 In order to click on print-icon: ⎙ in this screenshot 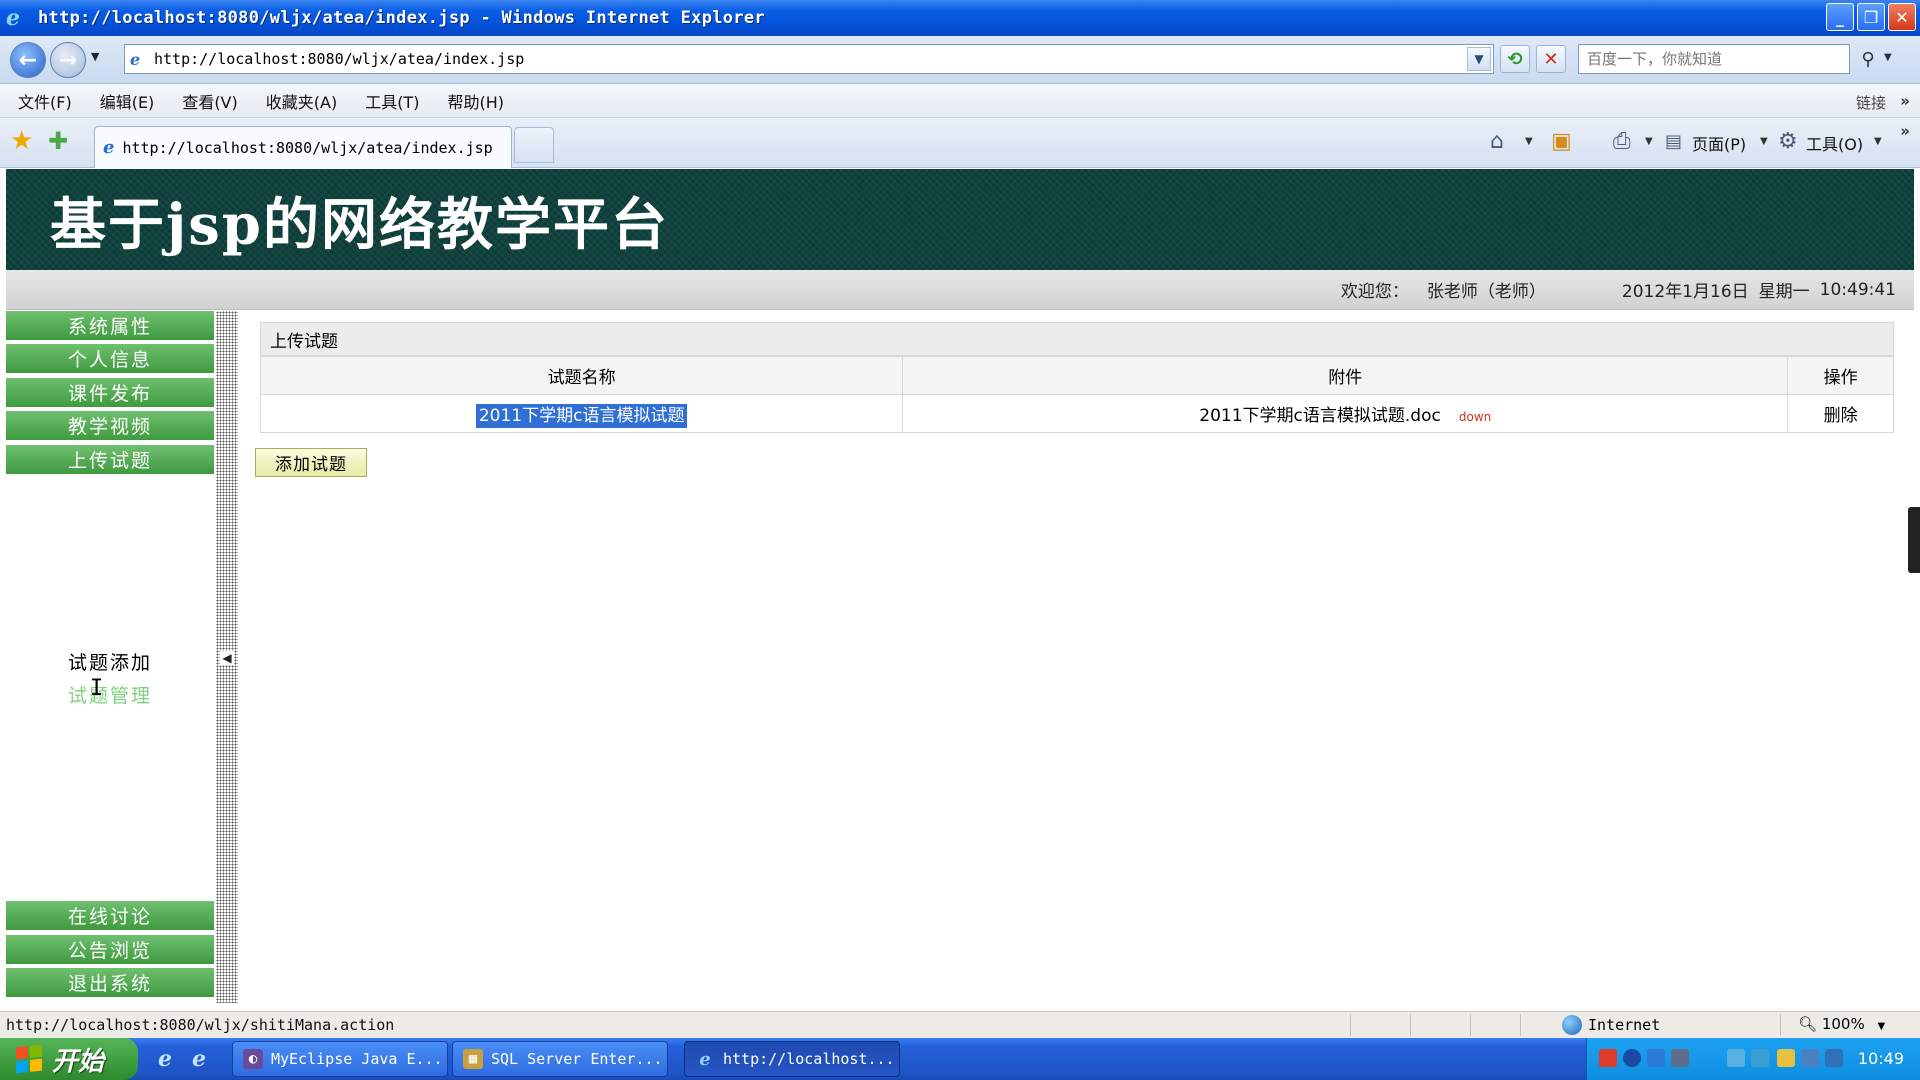, I will do `click(1622, 142)`.